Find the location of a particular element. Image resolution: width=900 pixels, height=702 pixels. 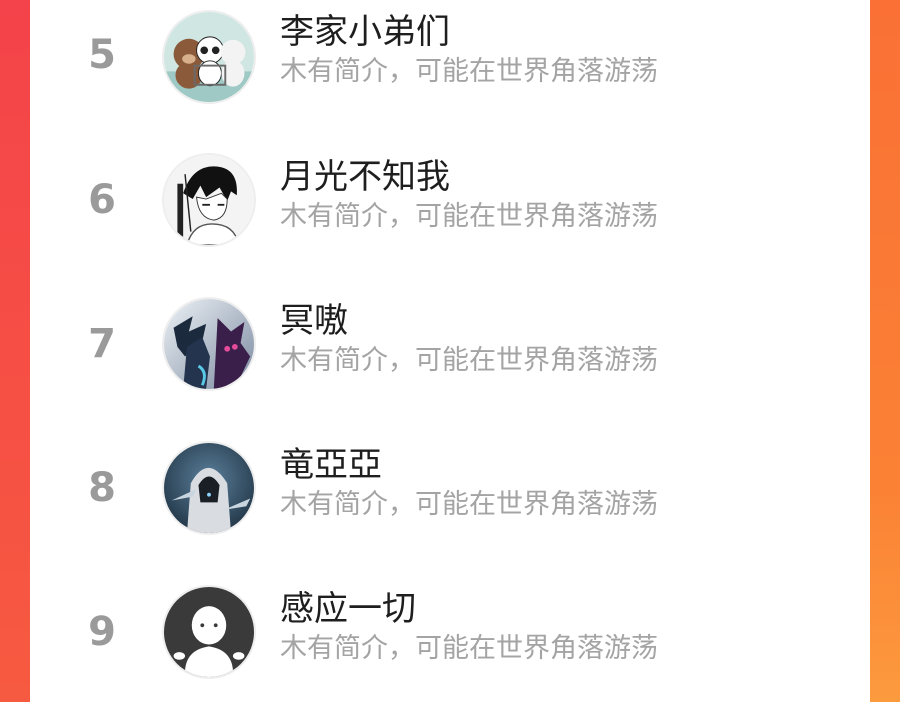

rank-number: 6 is located at coordinates (102, 200).